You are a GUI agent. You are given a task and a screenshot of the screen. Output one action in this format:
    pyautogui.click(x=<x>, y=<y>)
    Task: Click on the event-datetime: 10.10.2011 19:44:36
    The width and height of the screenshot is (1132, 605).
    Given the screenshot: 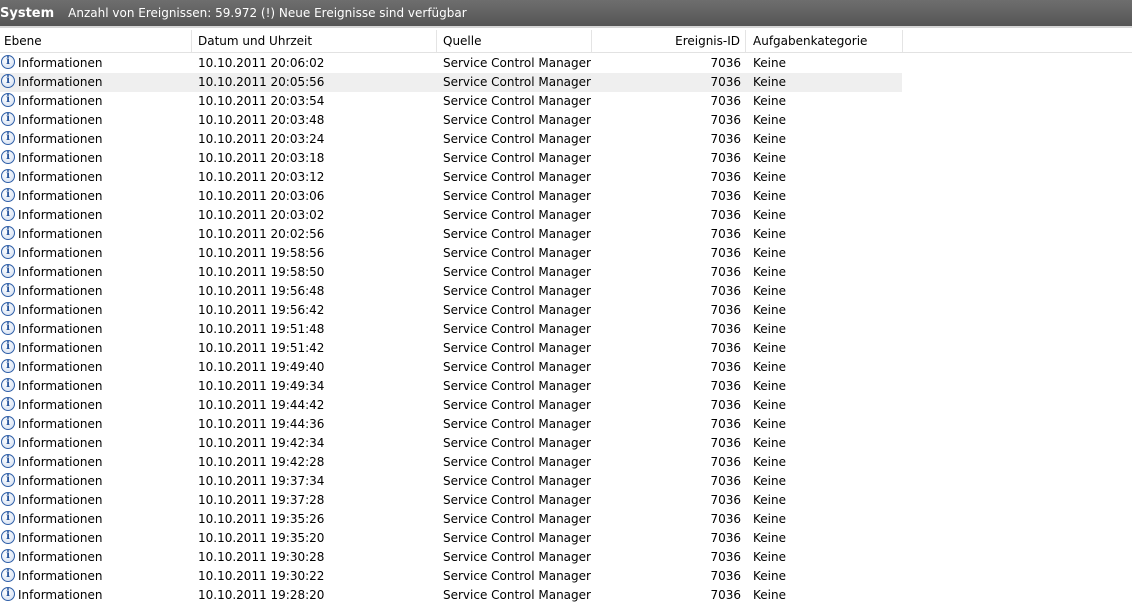 What is the action you would take?
    pyautogui.click(x=261, y=424)
    